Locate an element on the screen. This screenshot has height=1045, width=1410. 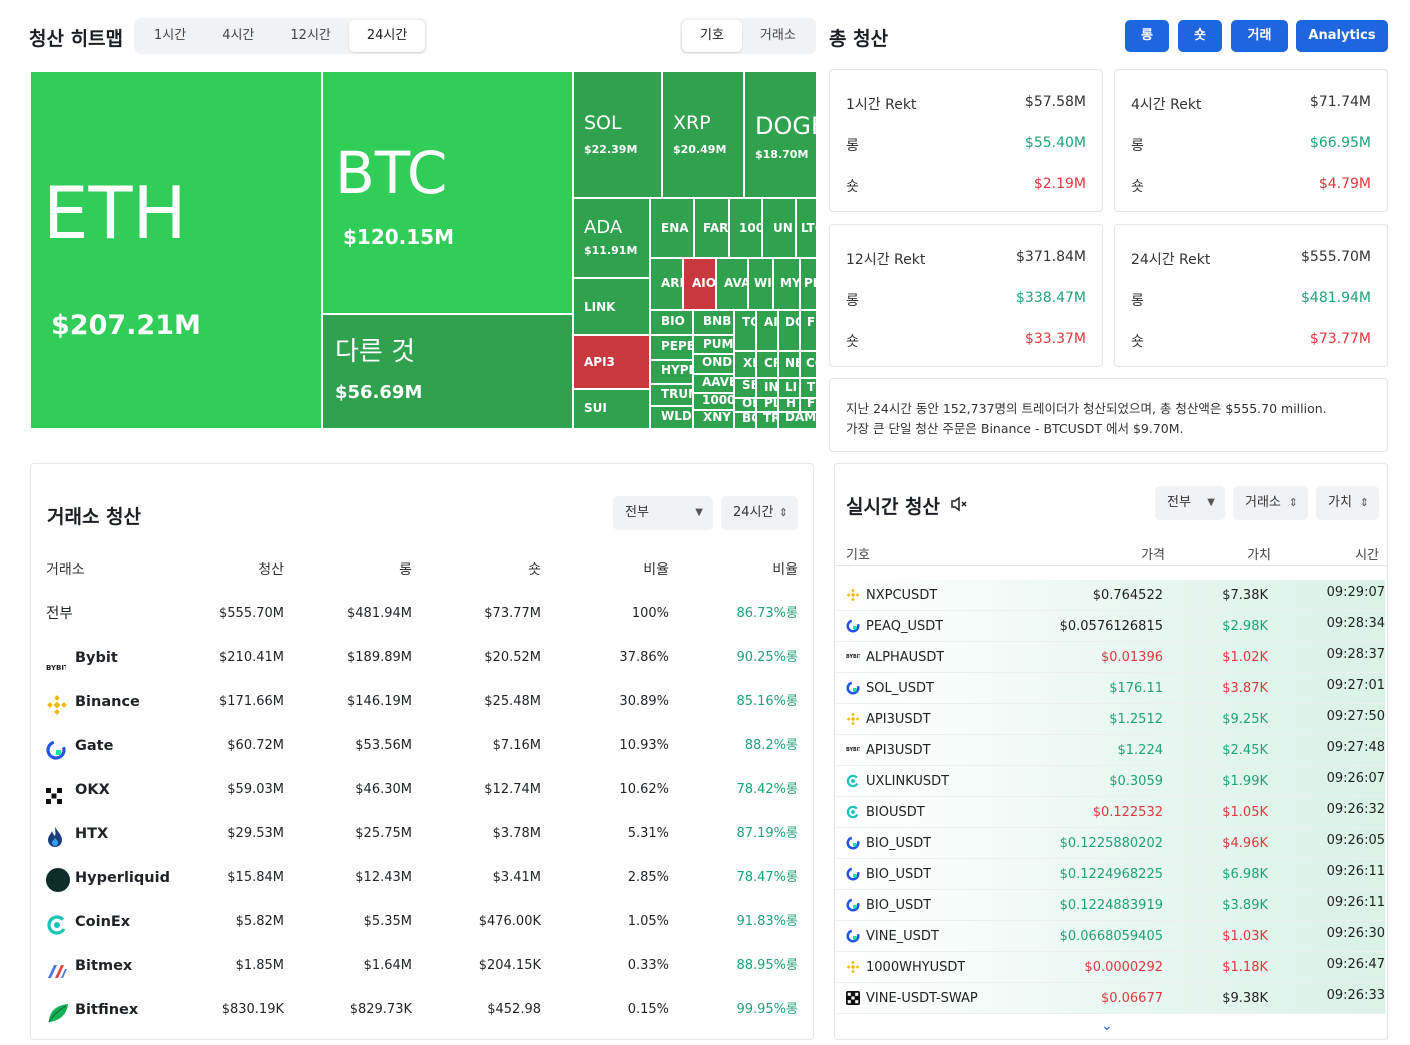
live-liquidation-row: 1000WHYUSDT $0.0000292 $1.18K 09:26:47 is located at coordinates (1111, 967).